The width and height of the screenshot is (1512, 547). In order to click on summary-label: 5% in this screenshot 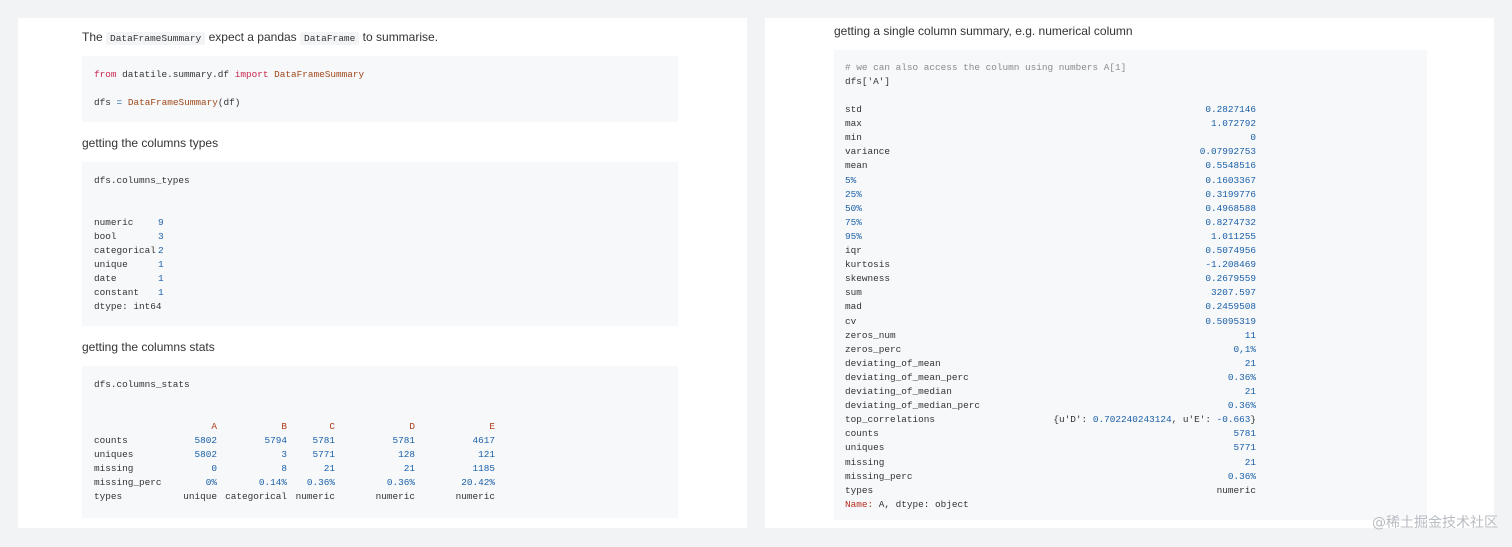, I will do `click(851, 180)`.